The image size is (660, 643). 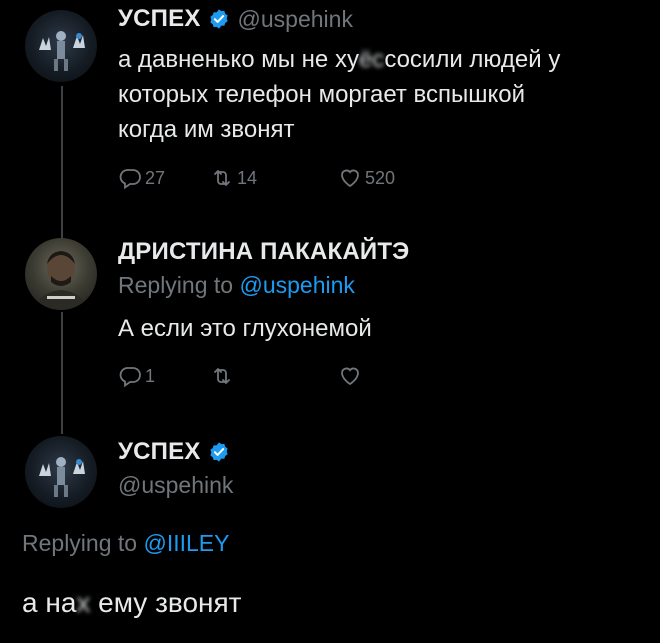 I want to click on censor-mark: х, so click(x=83, y=602).